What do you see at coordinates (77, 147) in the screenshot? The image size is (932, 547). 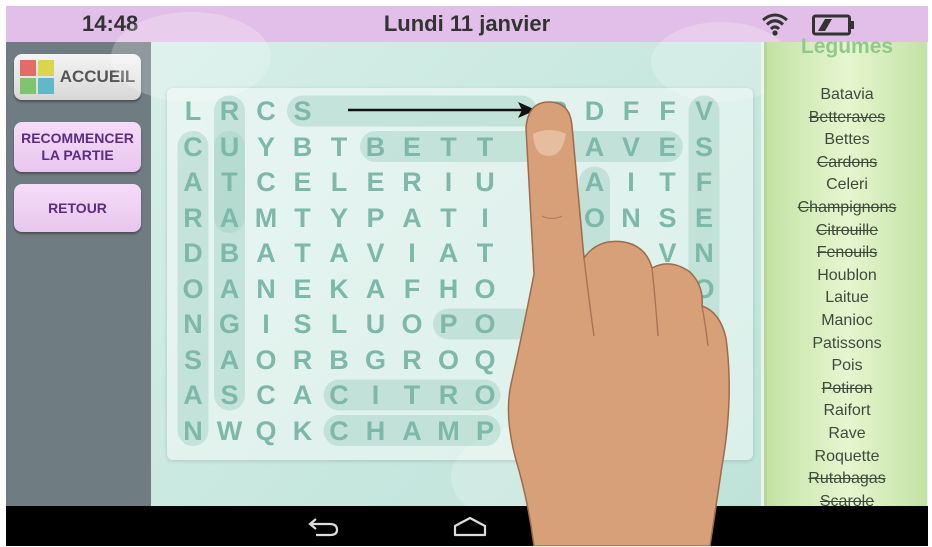 I see `restart-game-button: RECOMMENCER LA PARTIE` at bounding box center [77, 147].